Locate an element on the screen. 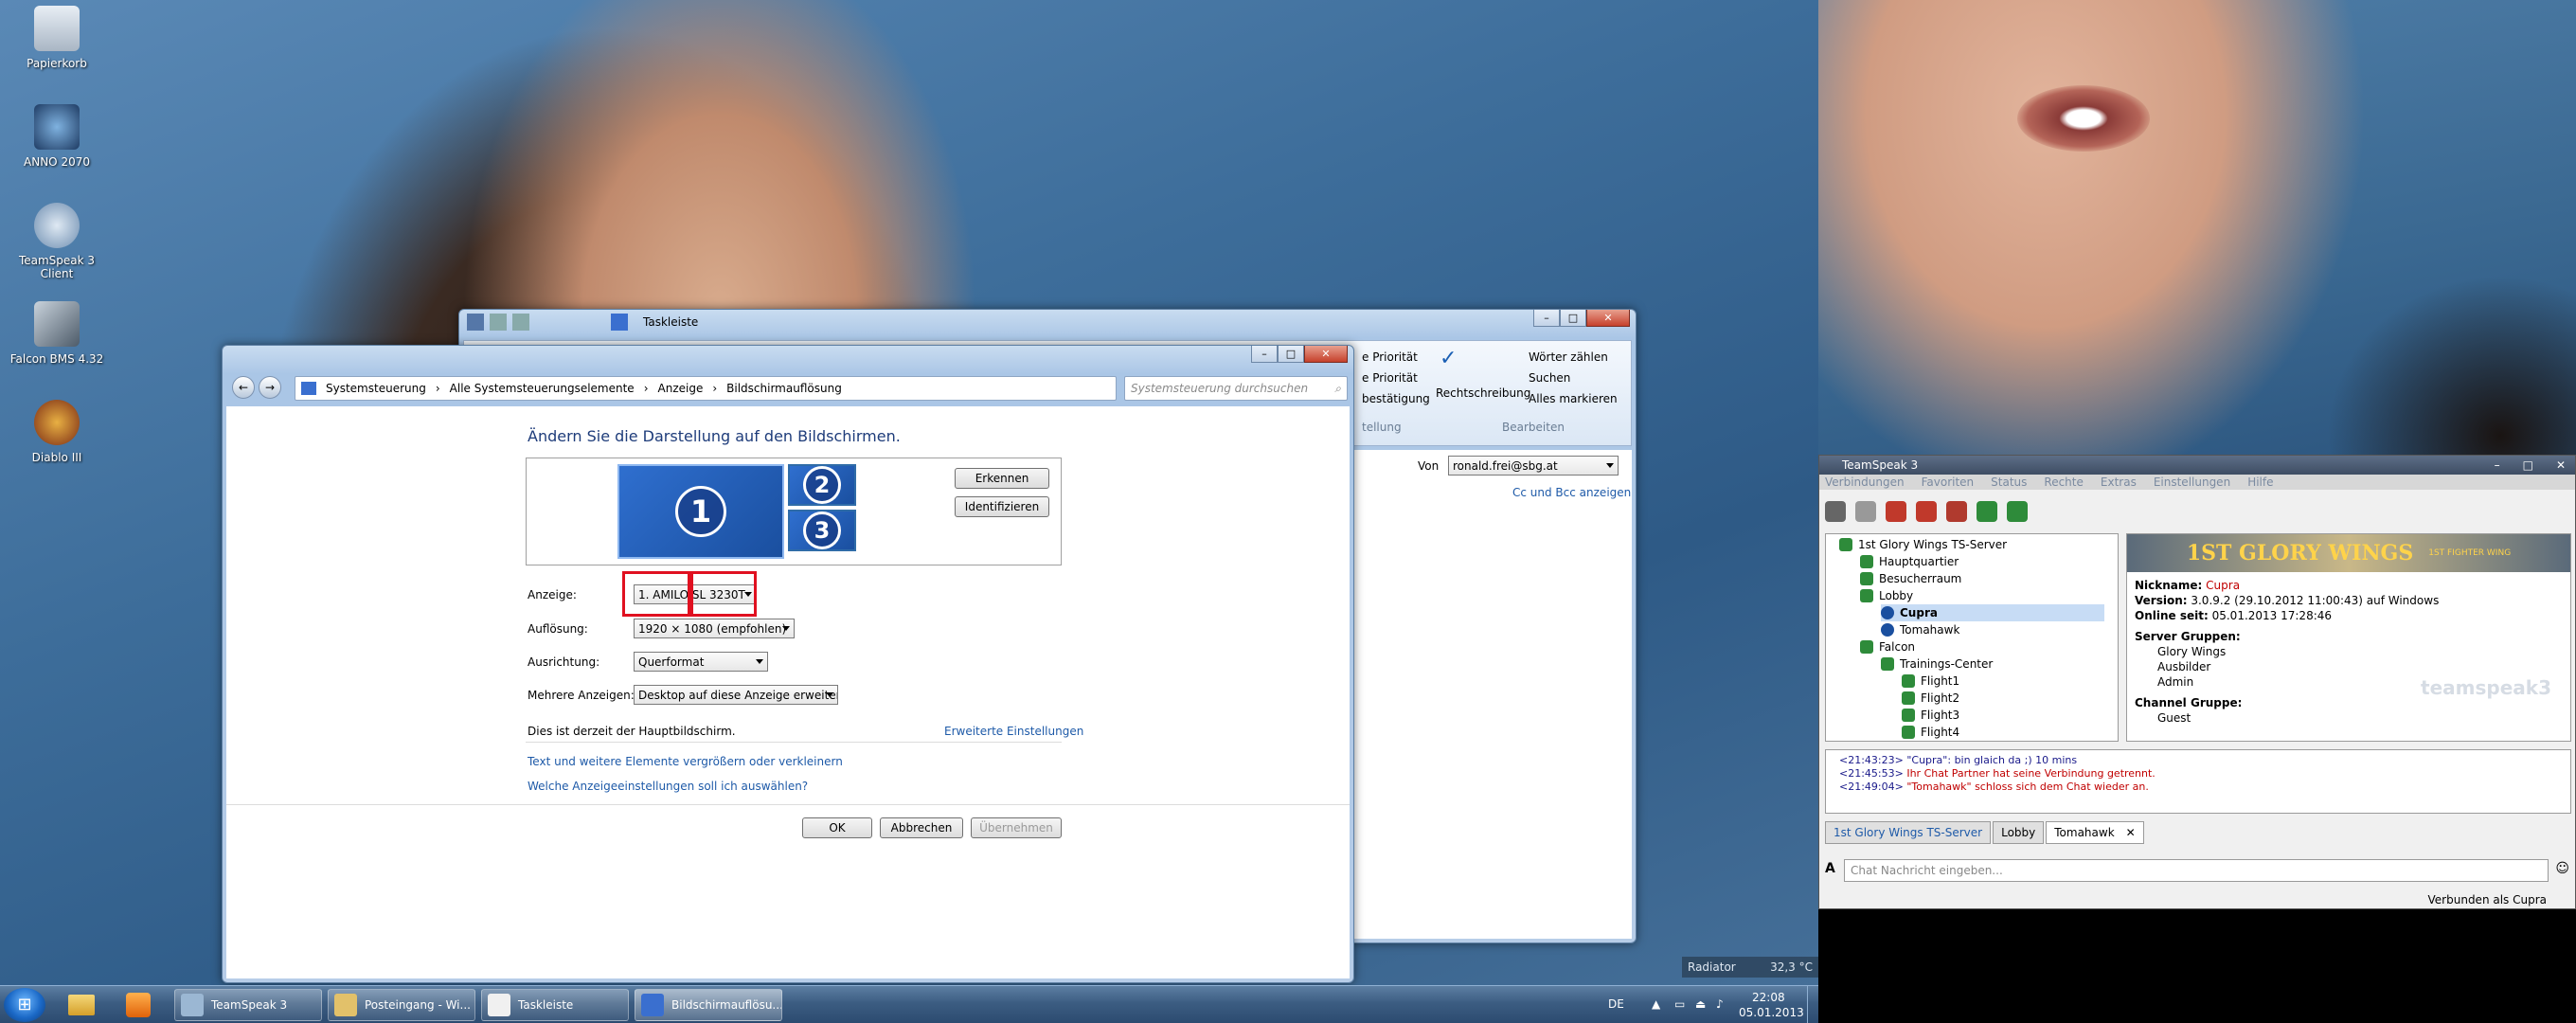  channel-node: Lobby is located at coordinates (1886, 595).